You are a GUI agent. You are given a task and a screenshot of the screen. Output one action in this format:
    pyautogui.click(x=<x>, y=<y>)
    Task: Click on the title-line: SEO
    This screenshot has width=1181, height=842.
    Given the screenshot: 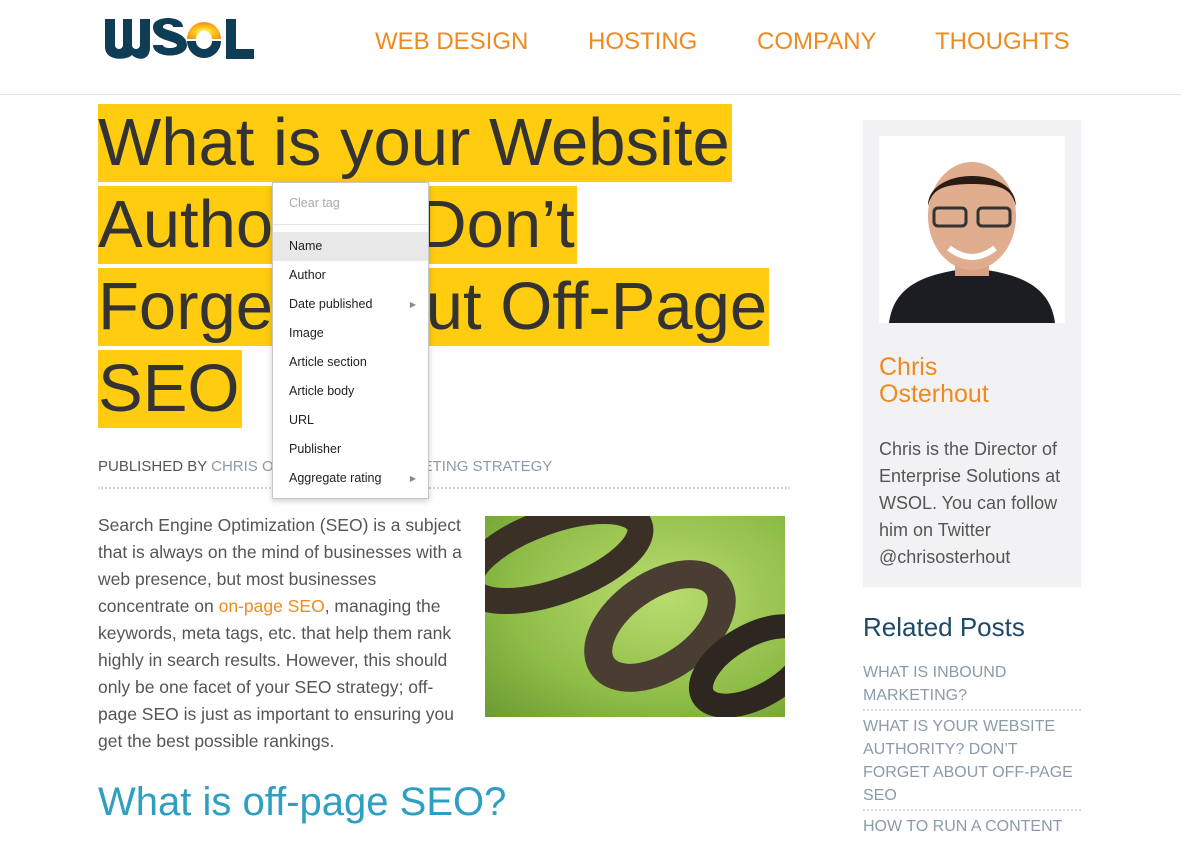 What is the action you would take?
    pyautogui.click(x=170, y=389)
    